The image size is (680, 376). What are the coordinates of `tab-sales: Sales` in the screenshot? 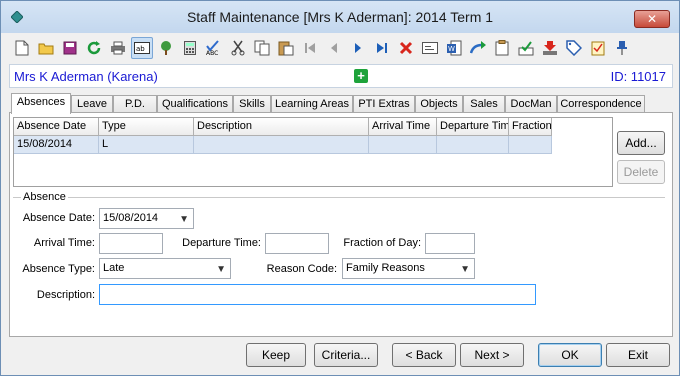 It's located at (484, 104).